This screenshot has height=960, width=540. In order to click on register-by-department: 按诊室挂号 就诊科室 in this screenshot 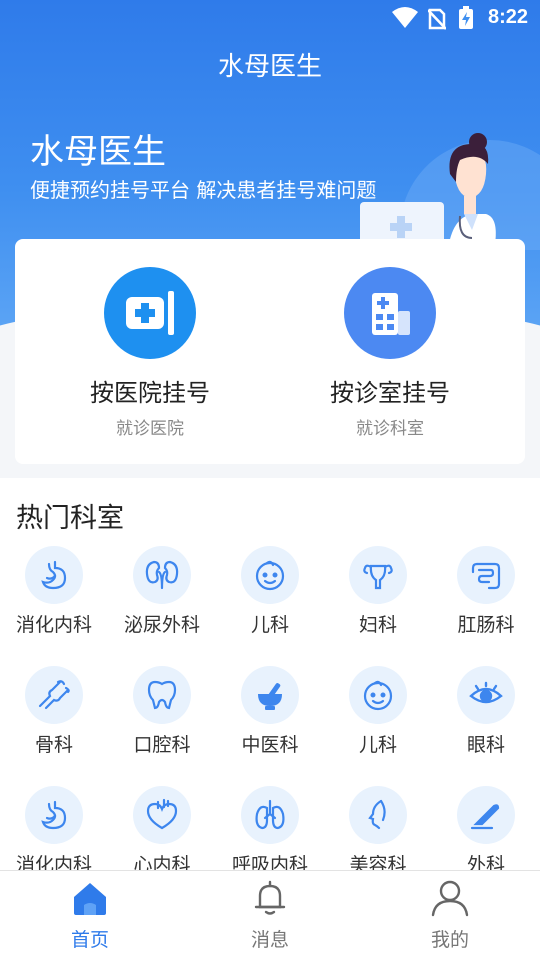, I will do `click(390, 353)`.